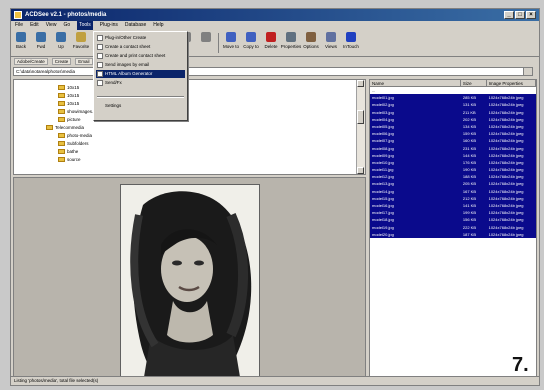  I want to click on menu-edit: Edit, so click(34, 25).